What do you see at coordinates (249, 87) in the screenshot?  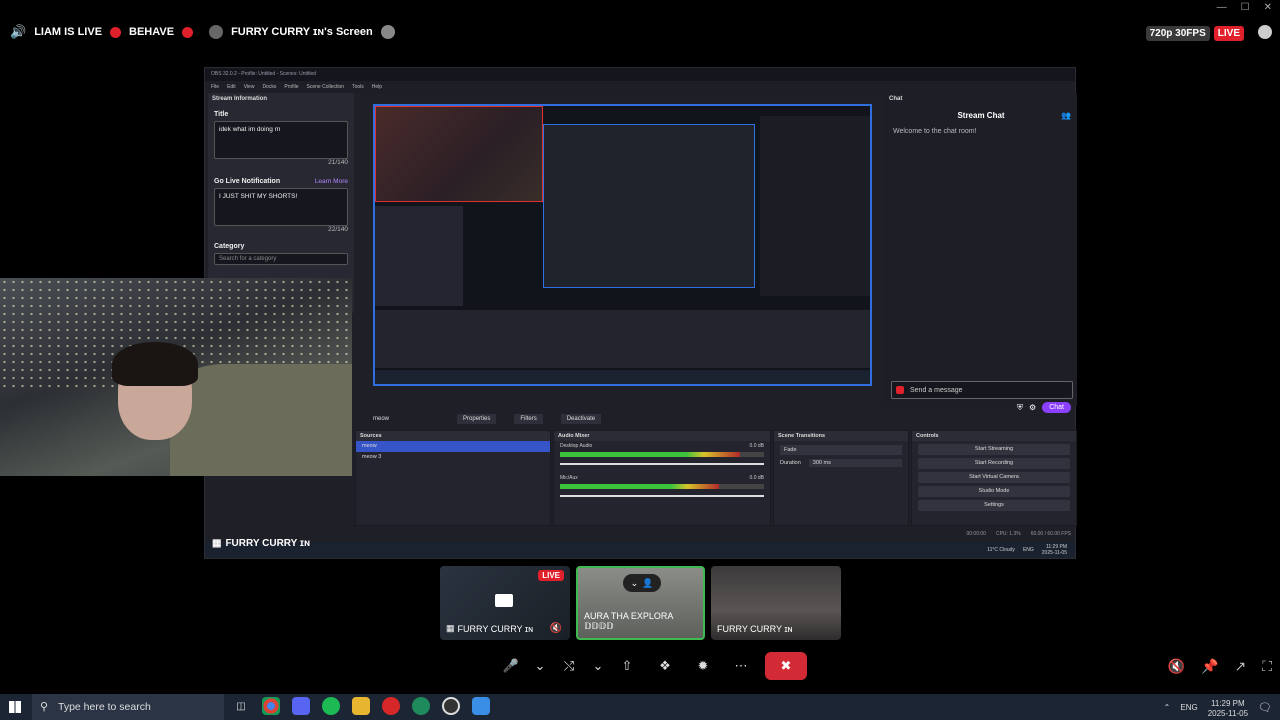 I see `menu-item: View` at bounding box center [249, 87].